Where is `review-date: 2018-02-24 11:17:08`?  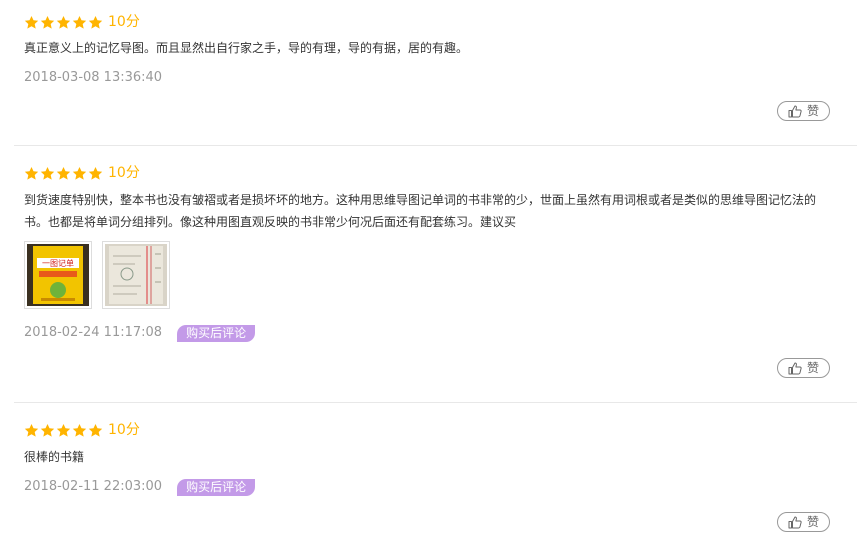
review-date: 2018-02-24 11:17:08 is located at coordinates (93, 332).